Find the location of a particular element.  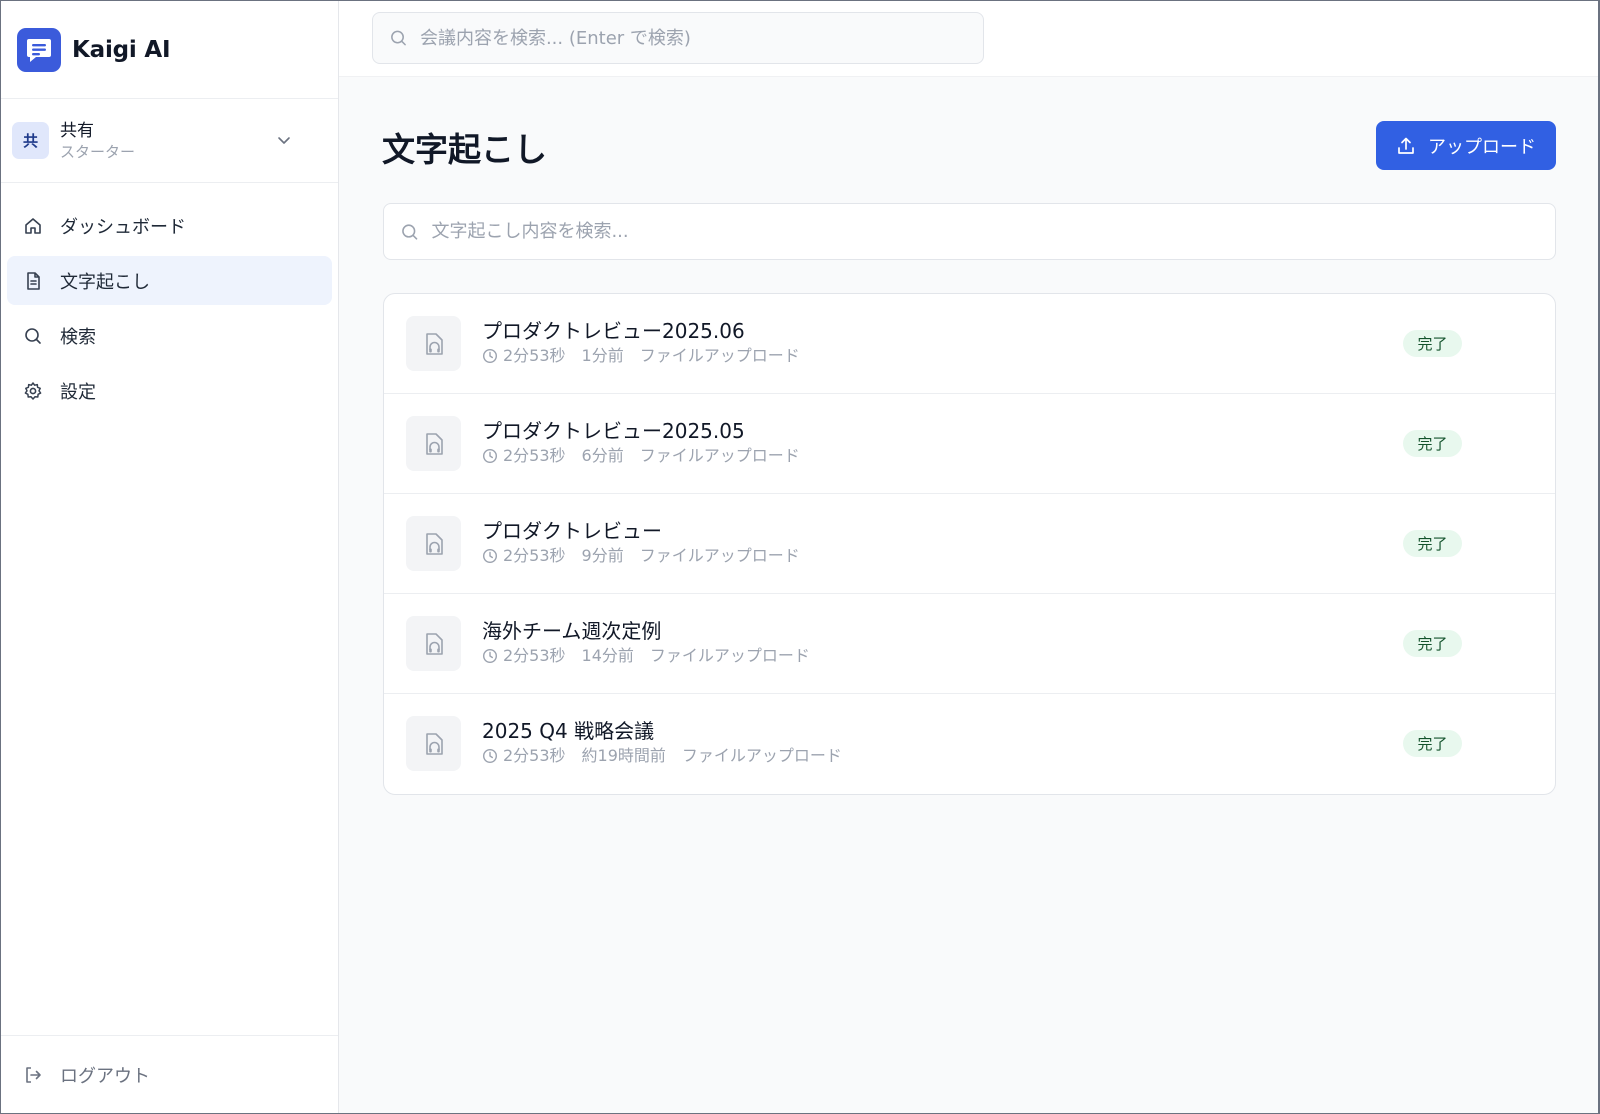

sidebar-item-label: 設定 is located at coordinates (78, 392).